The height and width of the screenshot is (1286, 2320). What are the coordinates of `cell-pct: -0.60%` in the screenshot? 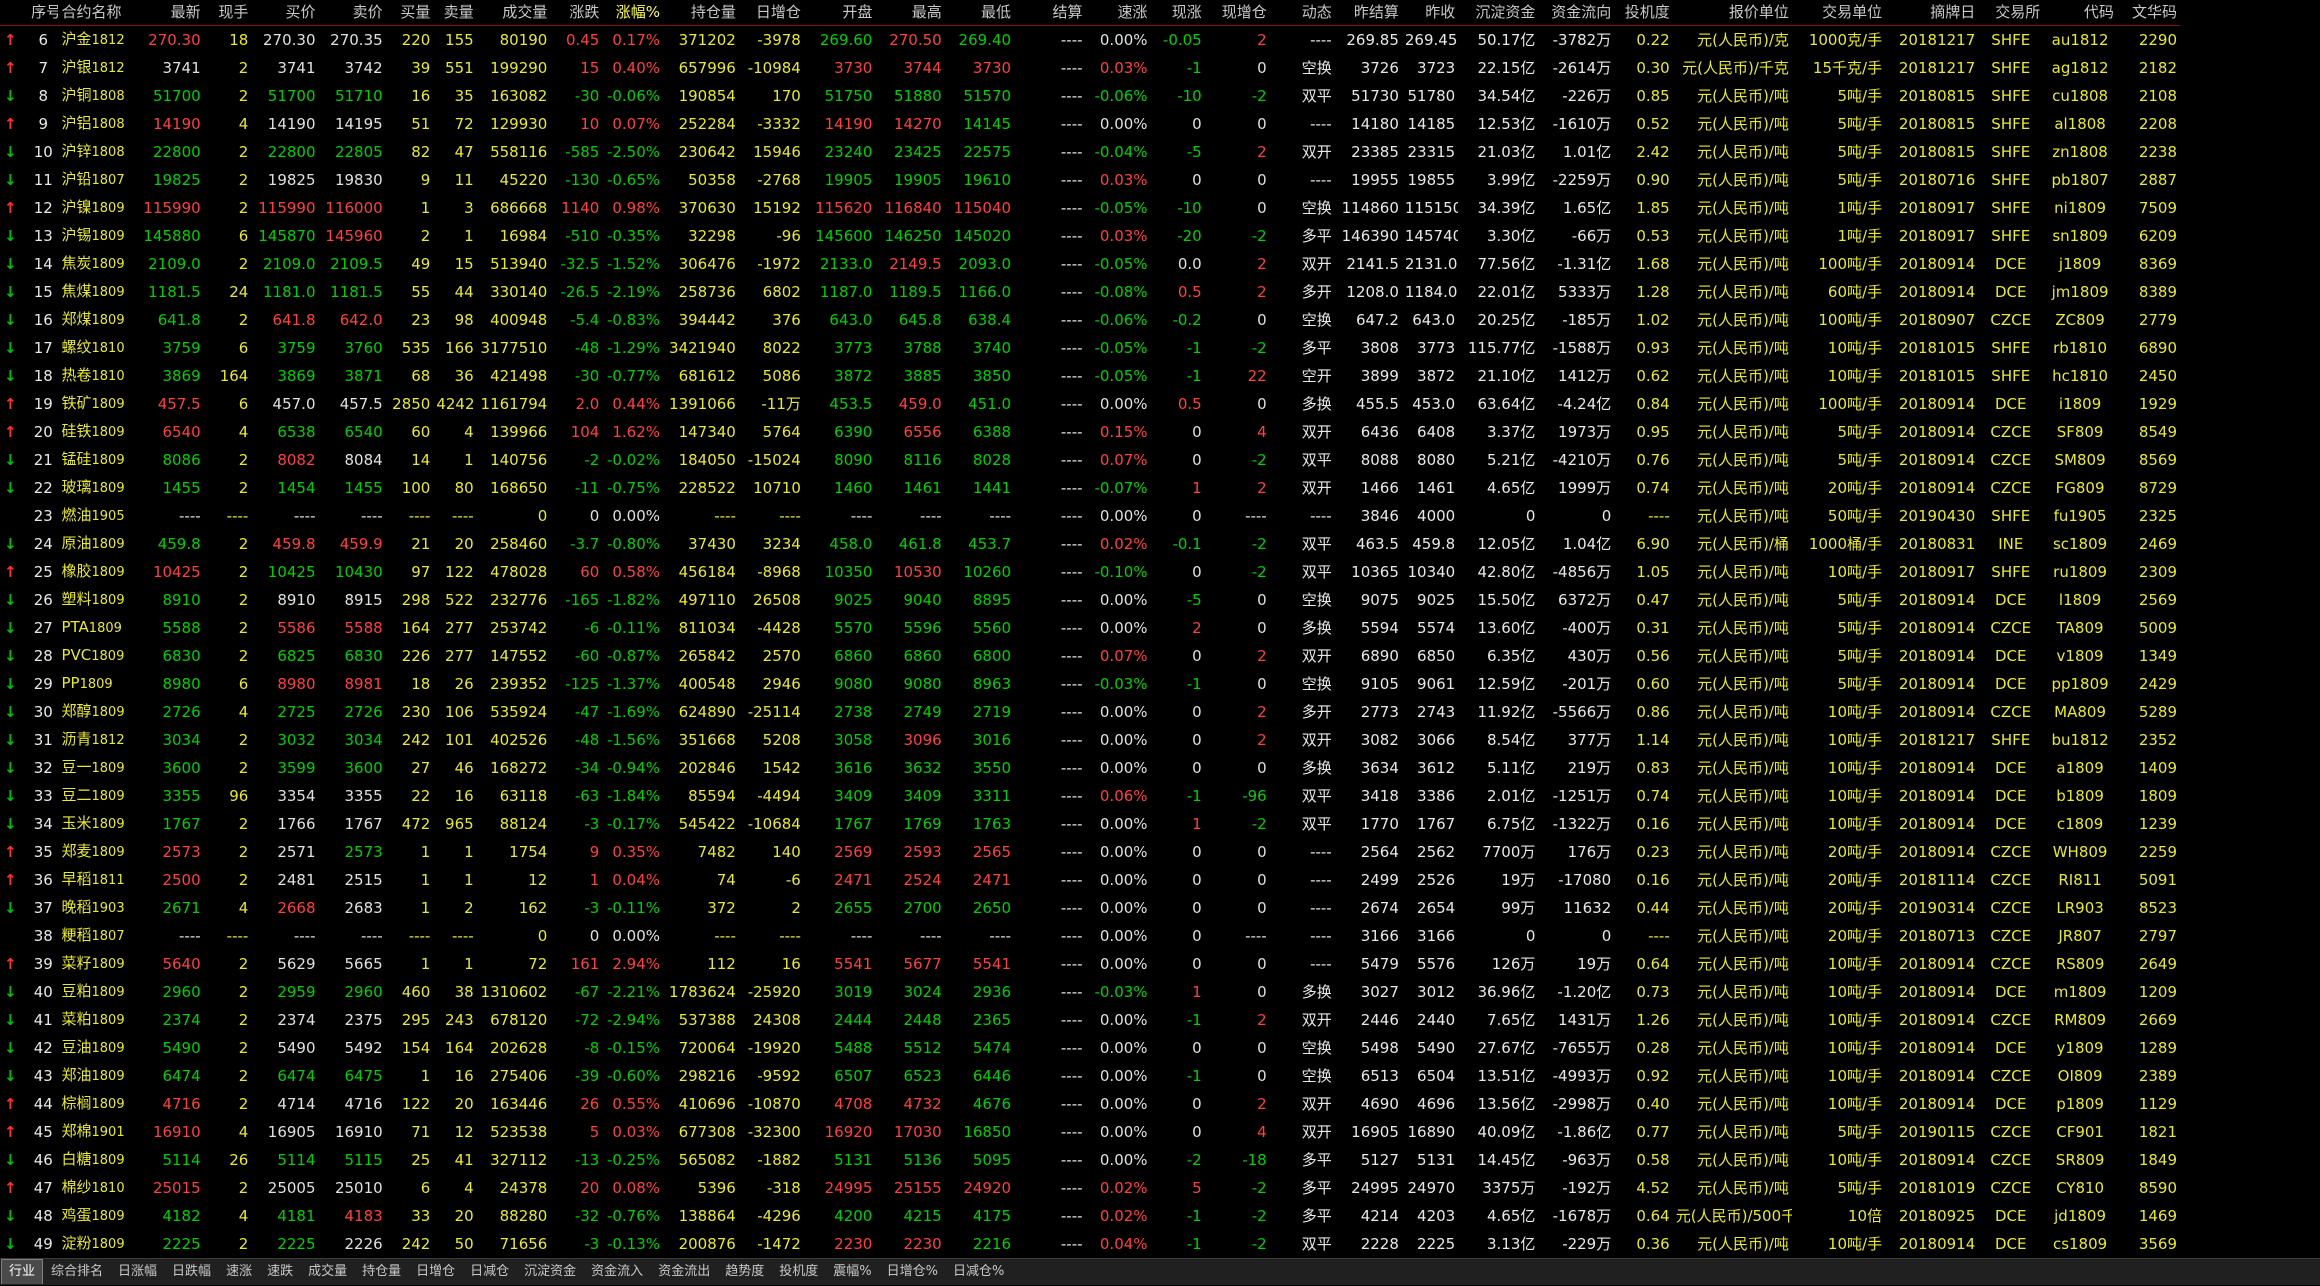 It's located at (632, 1076).